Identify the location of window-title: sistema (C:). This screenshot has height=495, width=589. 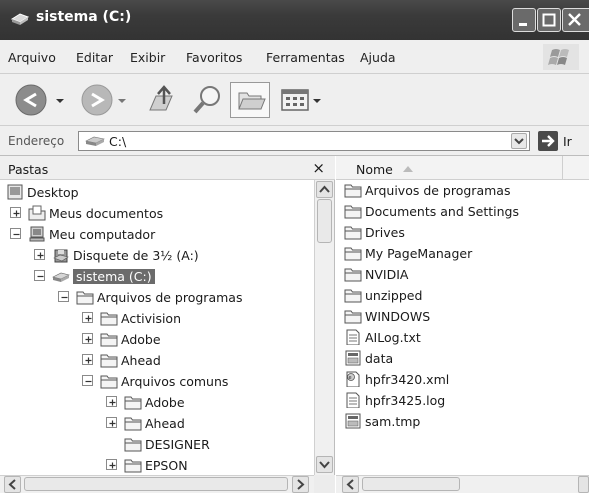
(84, 17).